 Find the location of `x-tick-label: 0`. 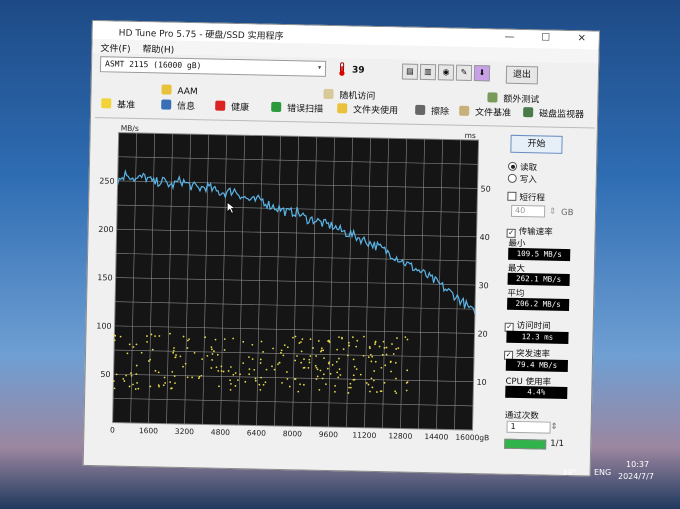

x-tick-label: 0 is located at coordinates (112, 429).